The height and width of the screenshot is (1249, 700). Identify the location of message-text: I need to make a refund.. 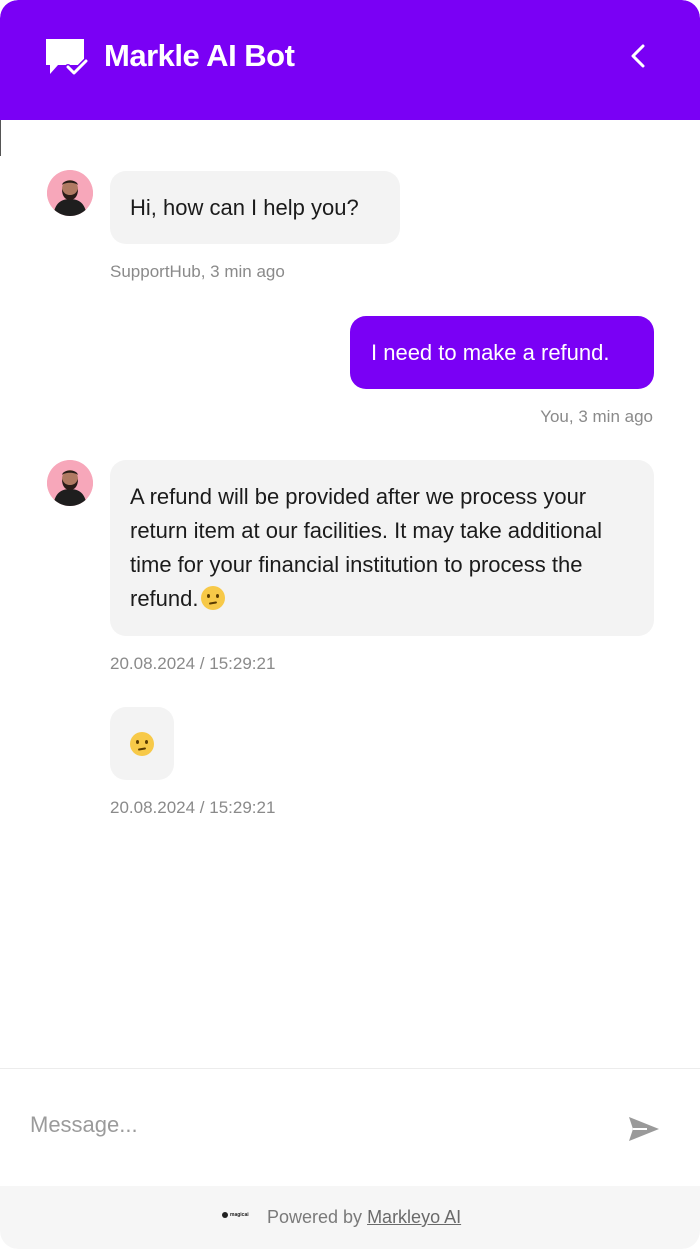
(490, 352).